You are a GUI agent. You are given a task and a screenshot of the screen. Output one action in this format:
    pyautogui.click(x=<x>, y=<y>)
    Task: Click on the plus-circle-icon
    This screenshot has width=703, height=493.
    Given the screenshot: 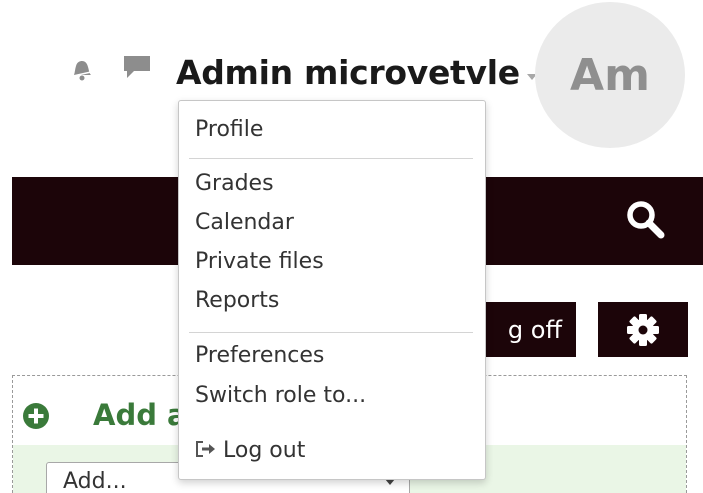 What is the action you would take?
    pyautogui.click(x=36, y=416)
    